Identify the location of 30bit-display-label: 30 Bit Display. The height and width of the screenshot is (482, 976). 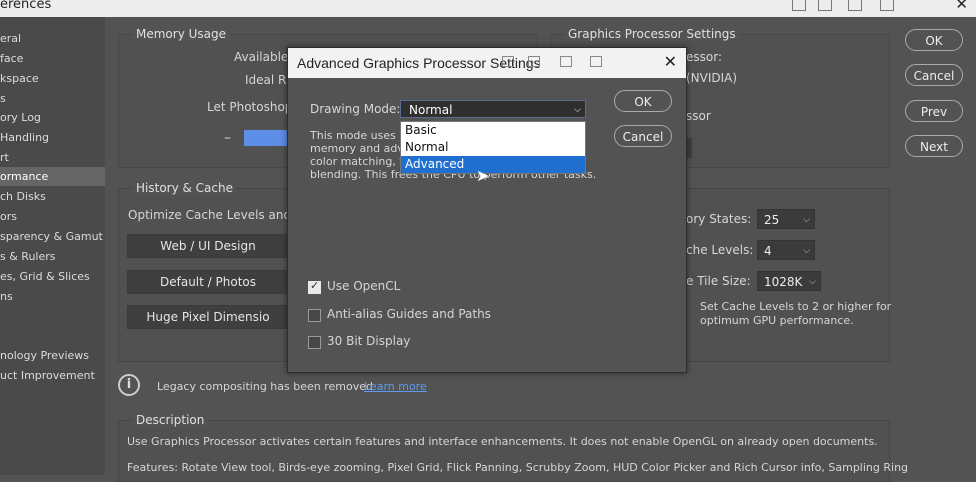
(369, 341).